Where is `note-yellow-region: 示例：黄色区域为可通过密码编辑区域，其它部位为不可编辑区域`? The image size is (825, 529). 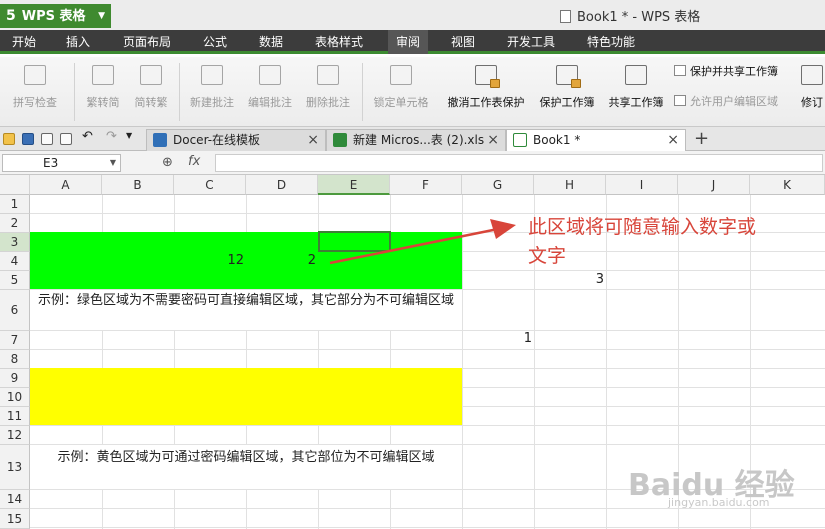
note-yellow-region: 示例：黄色区域为可通过密码编辑区域，其它部位为不可编辑区域 is located at coordinates (246, 467).